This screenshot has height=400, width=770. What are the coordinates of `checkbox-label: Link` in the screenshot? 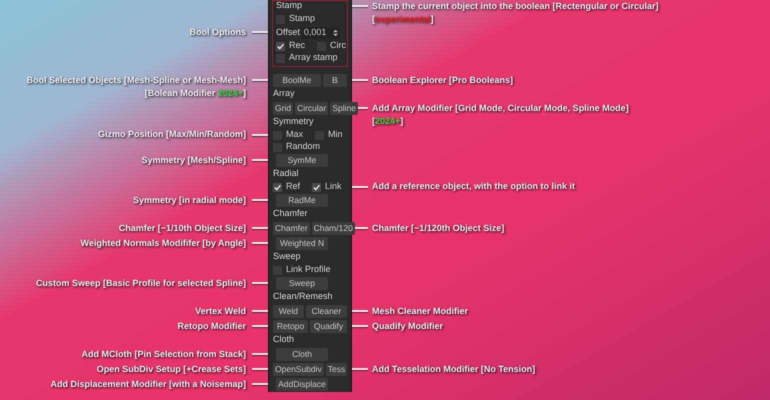 It's located at (333, 187).